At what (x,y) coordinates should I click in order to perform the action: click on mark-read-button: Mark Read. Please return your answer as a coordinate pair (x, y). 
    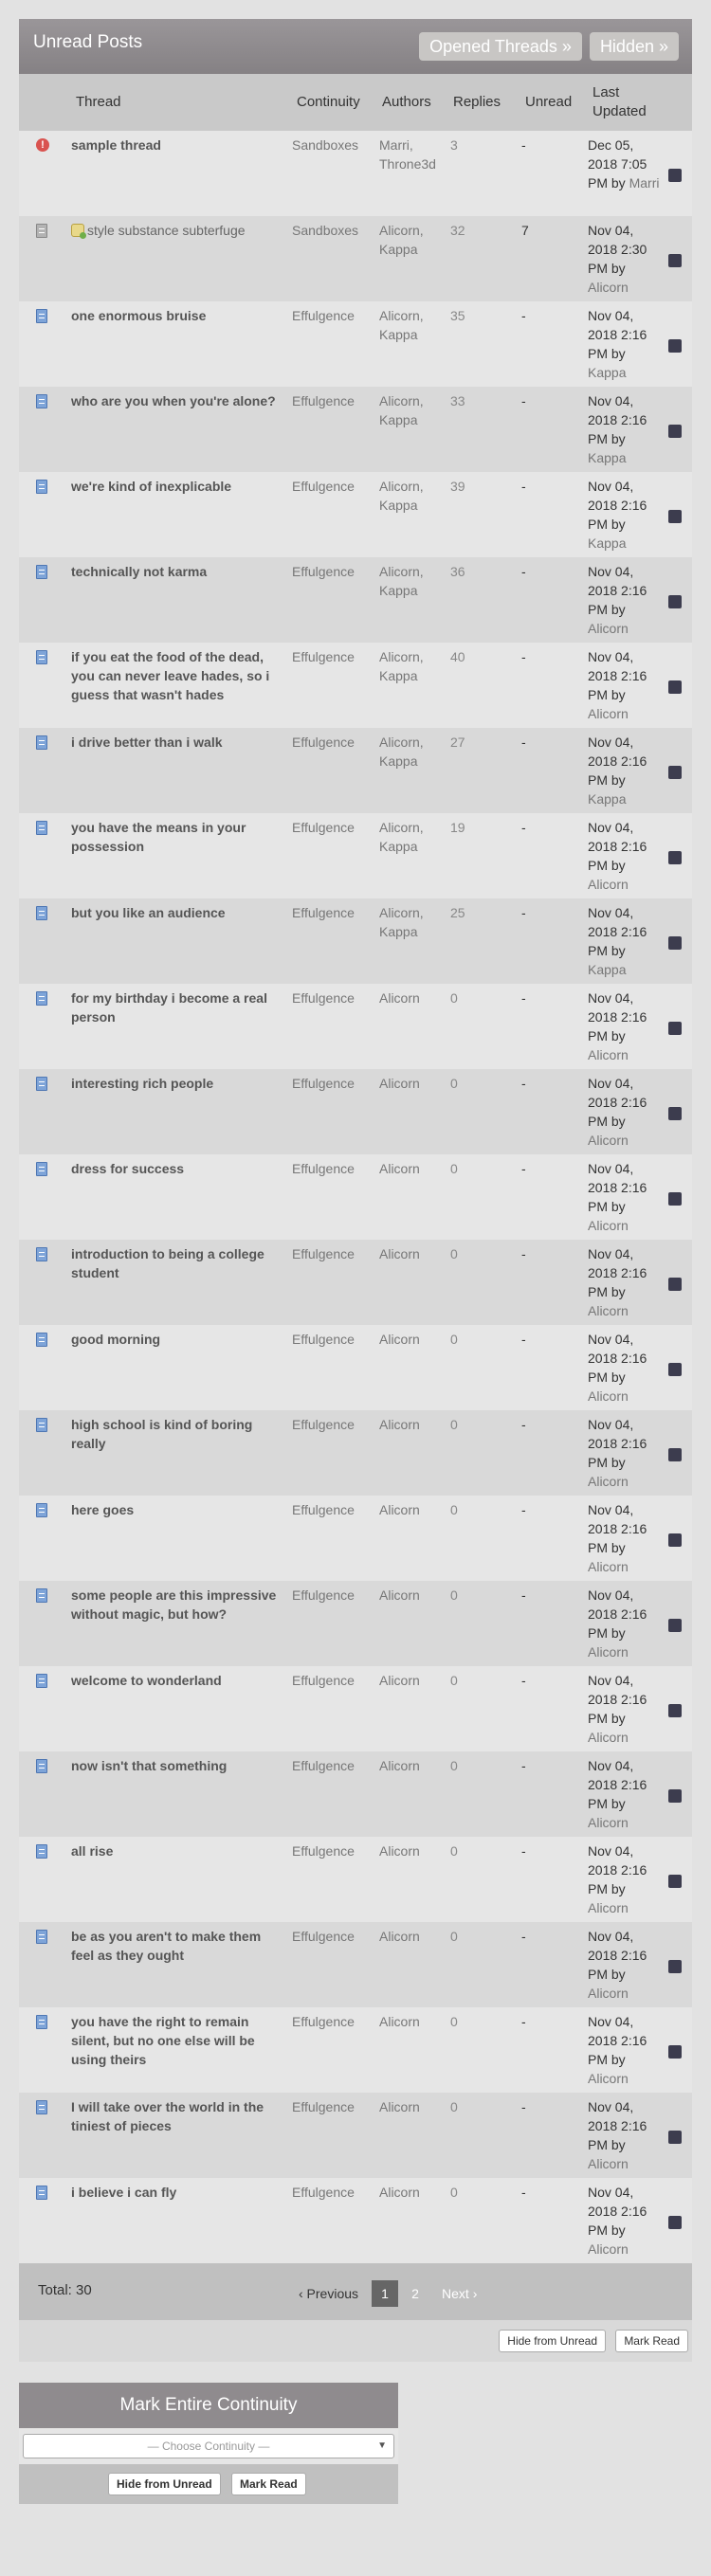
    Looking at the image, I should click on (651, 2341).